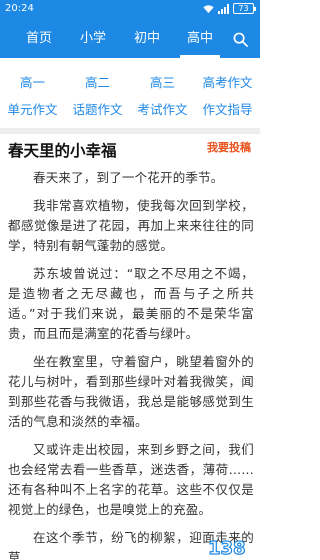  I want to click on signal-icon, so click(223, 8).